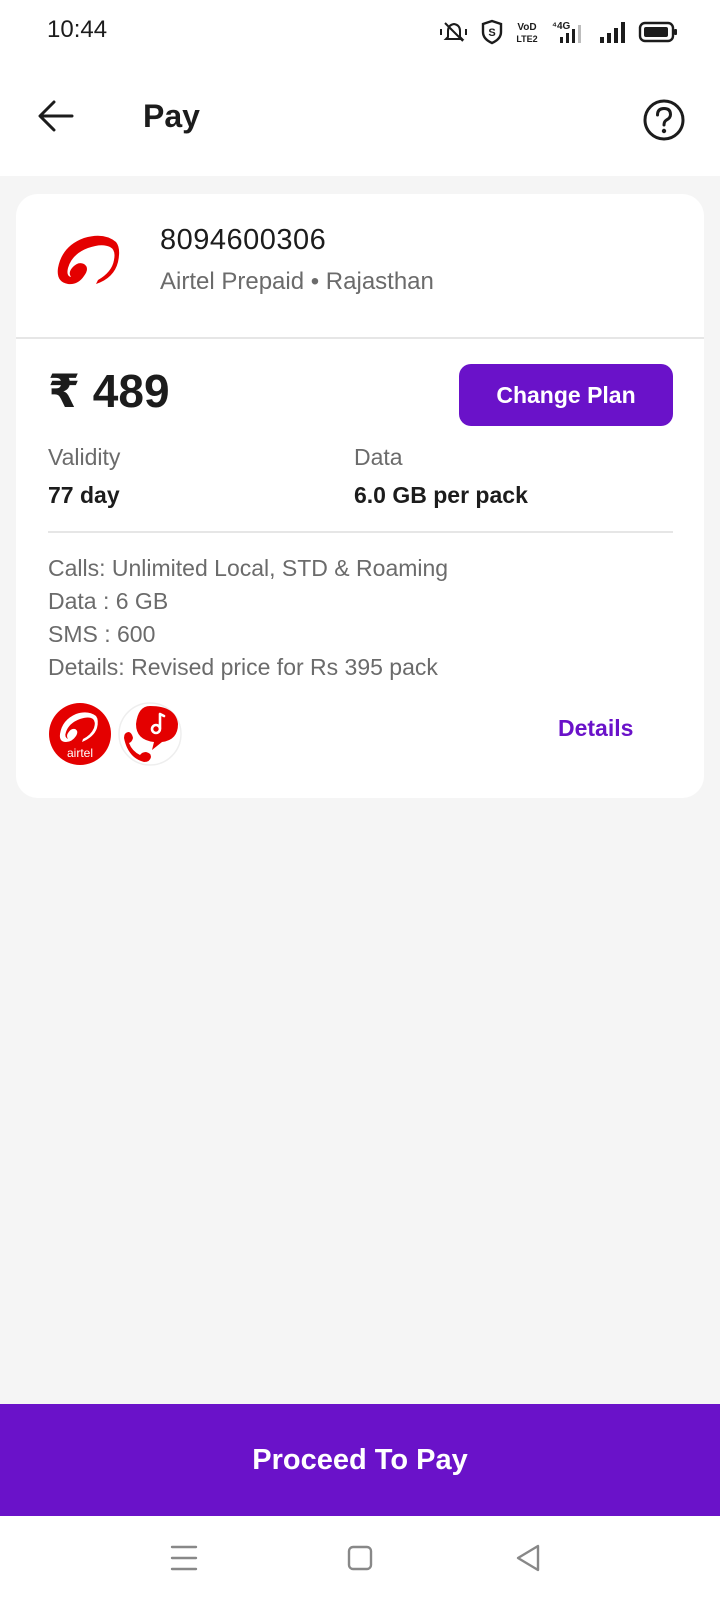 This screenshot has width=720, height=1600. Describe the element at coordinates (657, 32) in the screenshot. I see `battery-icon` at that location.